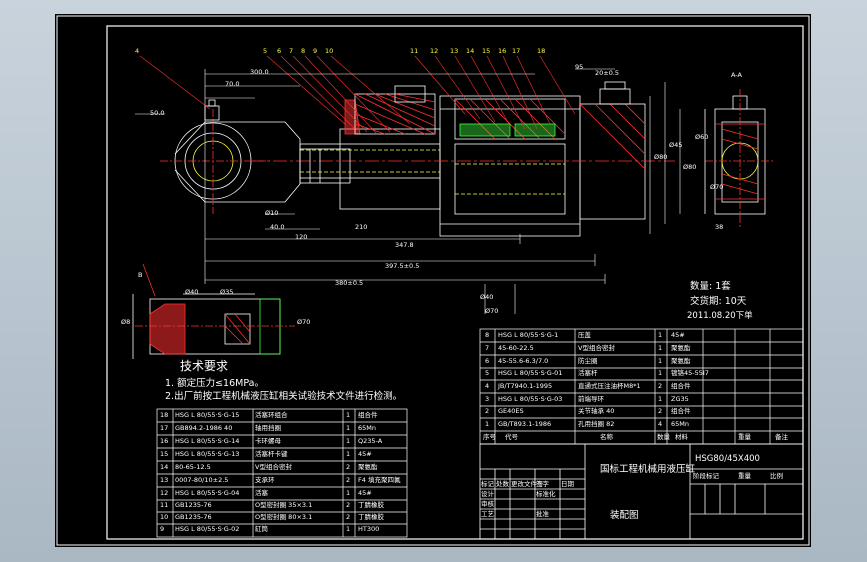  I want to click on bom-cell-code: 45-55.6-6.3/7.0, so click(523, 361).